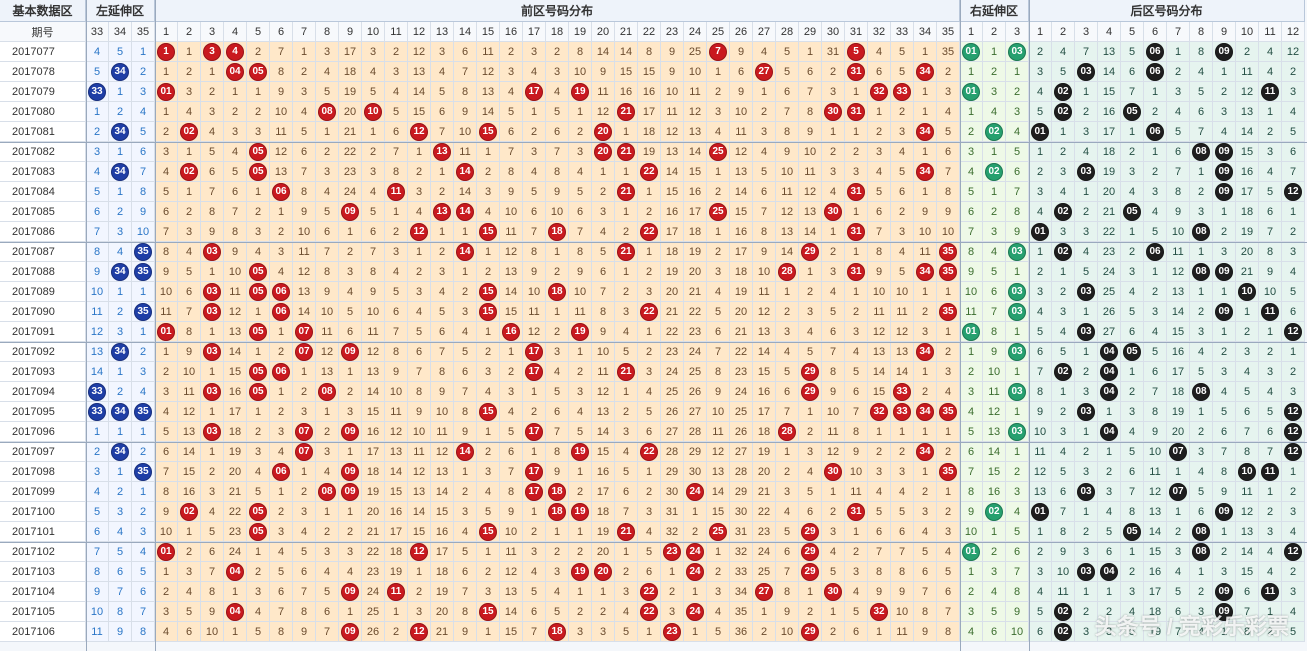 This screenshot has height=651, width=1307. Describe the element at coordinates (1132, 352) in the screenshot. I see `back-cell: 05` at that location.